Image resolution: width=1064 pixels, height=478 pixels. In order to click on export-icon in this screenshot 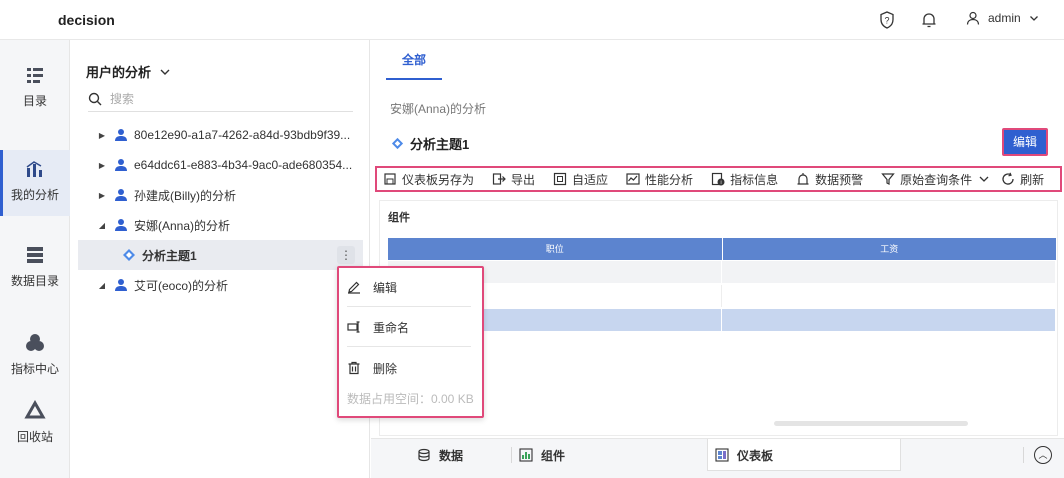, I will do `click(499, 179)`.